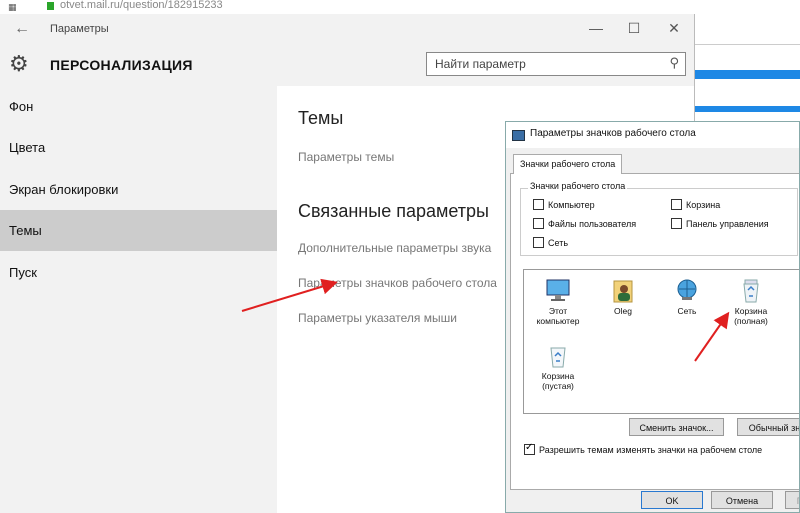 Image resolution: width=800 pixels, height=513 pixels. What do you see at coordinates (568, 164) in the screenshot?
I see `tab-desktop-icons: Значки рабочего стола` at bounding box center [568, 164].